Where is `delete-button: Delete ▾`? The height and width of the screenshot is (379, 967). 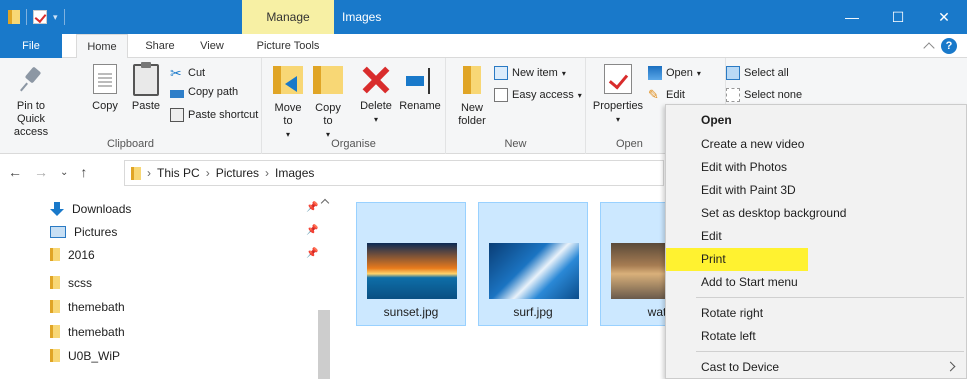 delete-button: Delete ▾ is located at coordinates (376, 95).